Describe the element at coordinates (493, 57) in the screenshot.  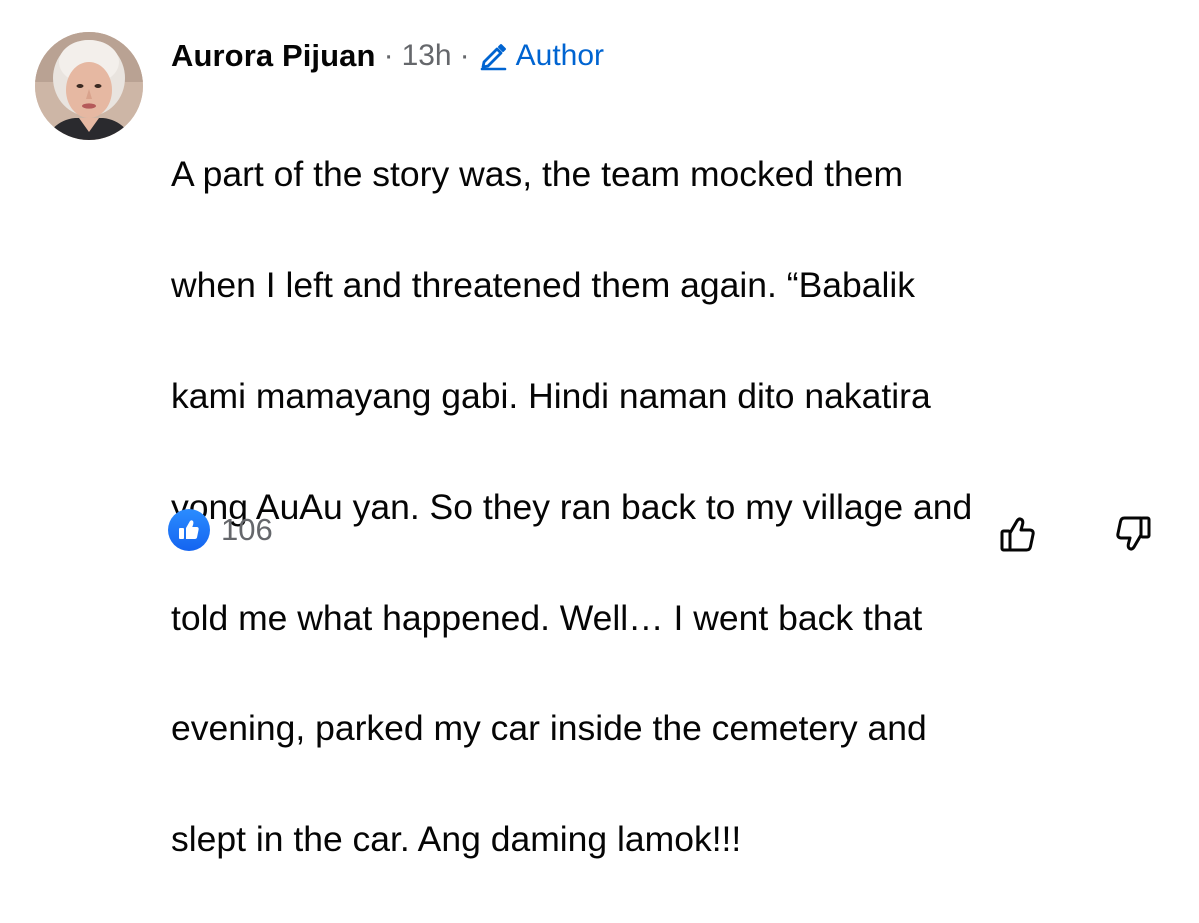
I see `pencil-icon` at that location.